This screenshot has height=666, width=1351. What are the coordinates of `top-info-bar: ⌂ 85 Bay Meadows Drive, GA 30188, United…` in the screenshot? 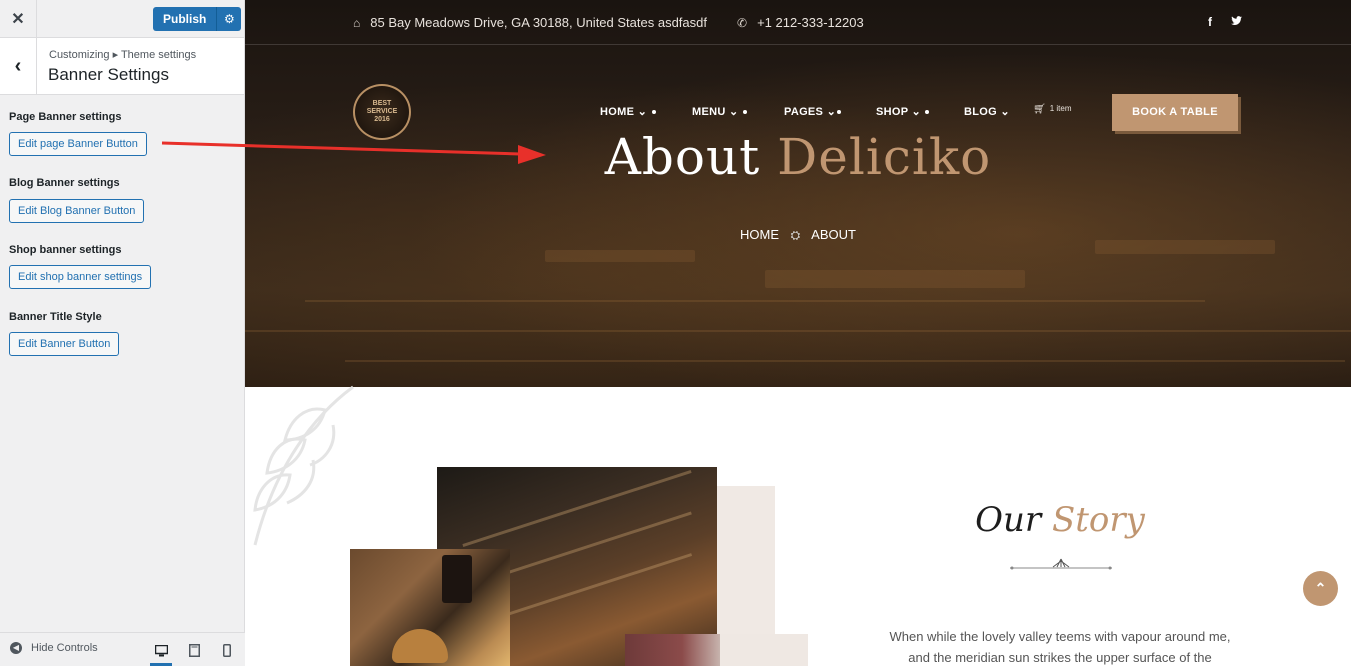 It's located at (798, 22).